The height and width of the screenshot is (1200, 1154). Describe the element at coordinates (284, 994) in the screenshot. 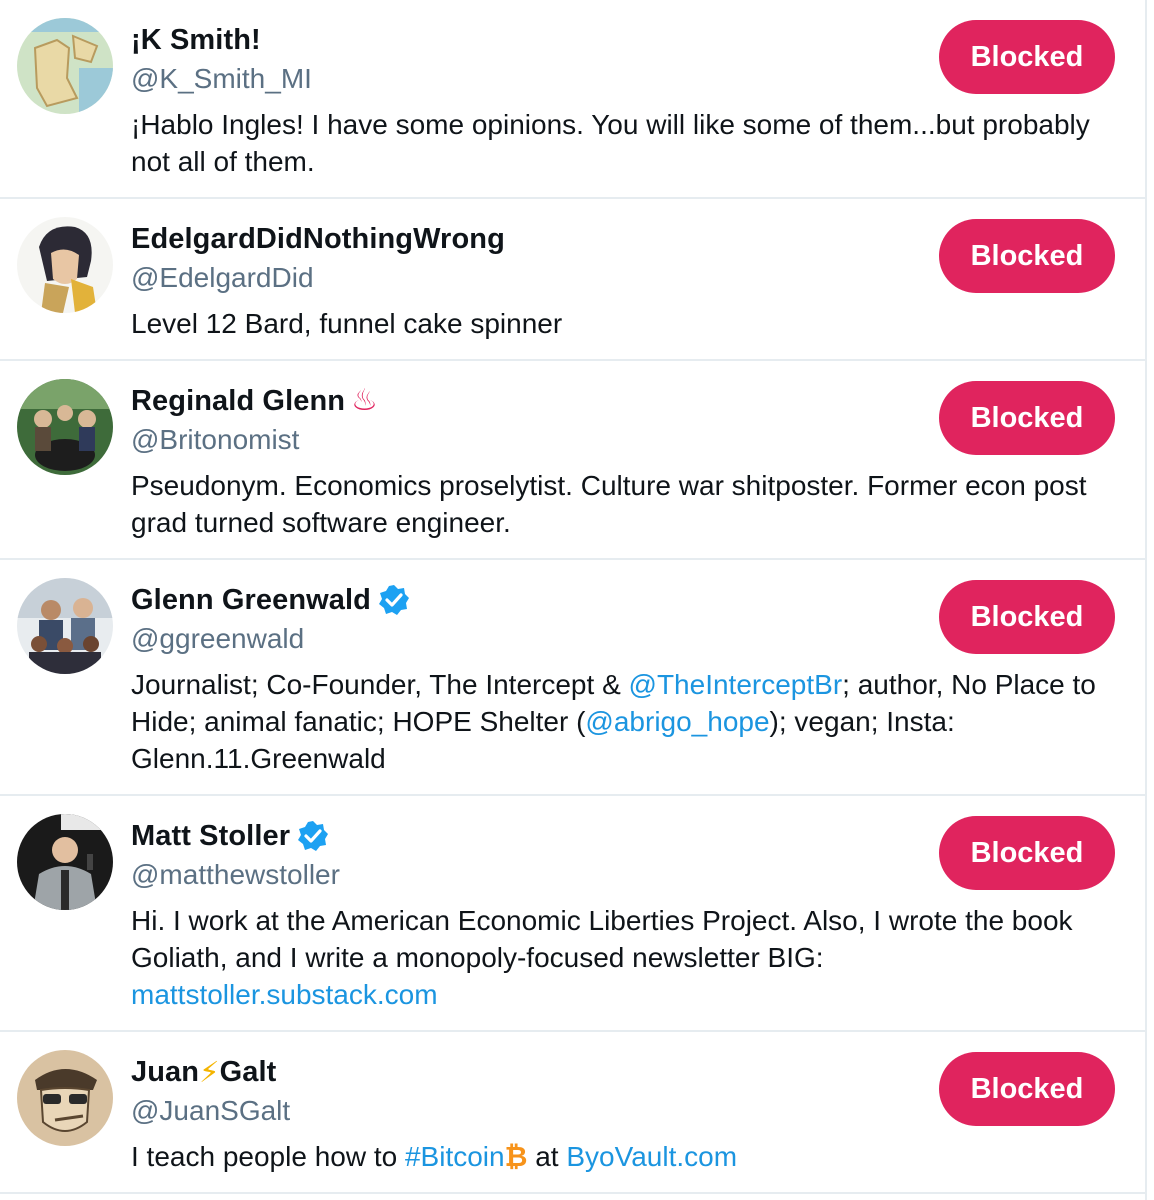

I see `website-link: mattstoller.substack.com` at that location.